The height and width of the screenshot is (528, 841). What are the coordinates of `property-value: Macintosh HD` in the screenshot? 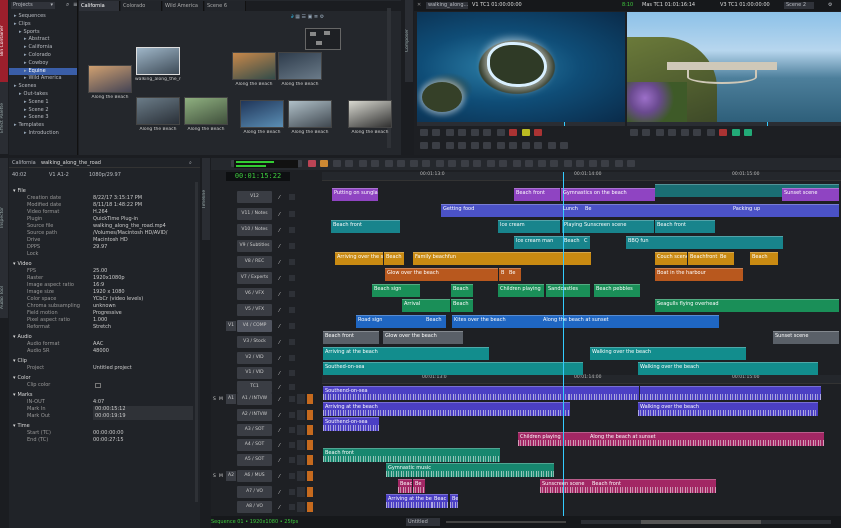 It's located at (110, 240).